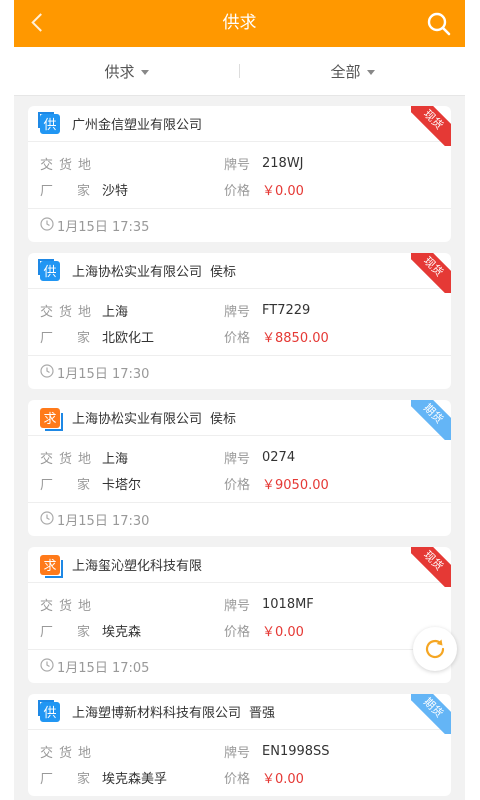 The height and width of the screenshot is (800, 480). Describe the element at coordinates (259, 457) in the screenshot. I see `brand-cell: 牌号 0274` at that location.